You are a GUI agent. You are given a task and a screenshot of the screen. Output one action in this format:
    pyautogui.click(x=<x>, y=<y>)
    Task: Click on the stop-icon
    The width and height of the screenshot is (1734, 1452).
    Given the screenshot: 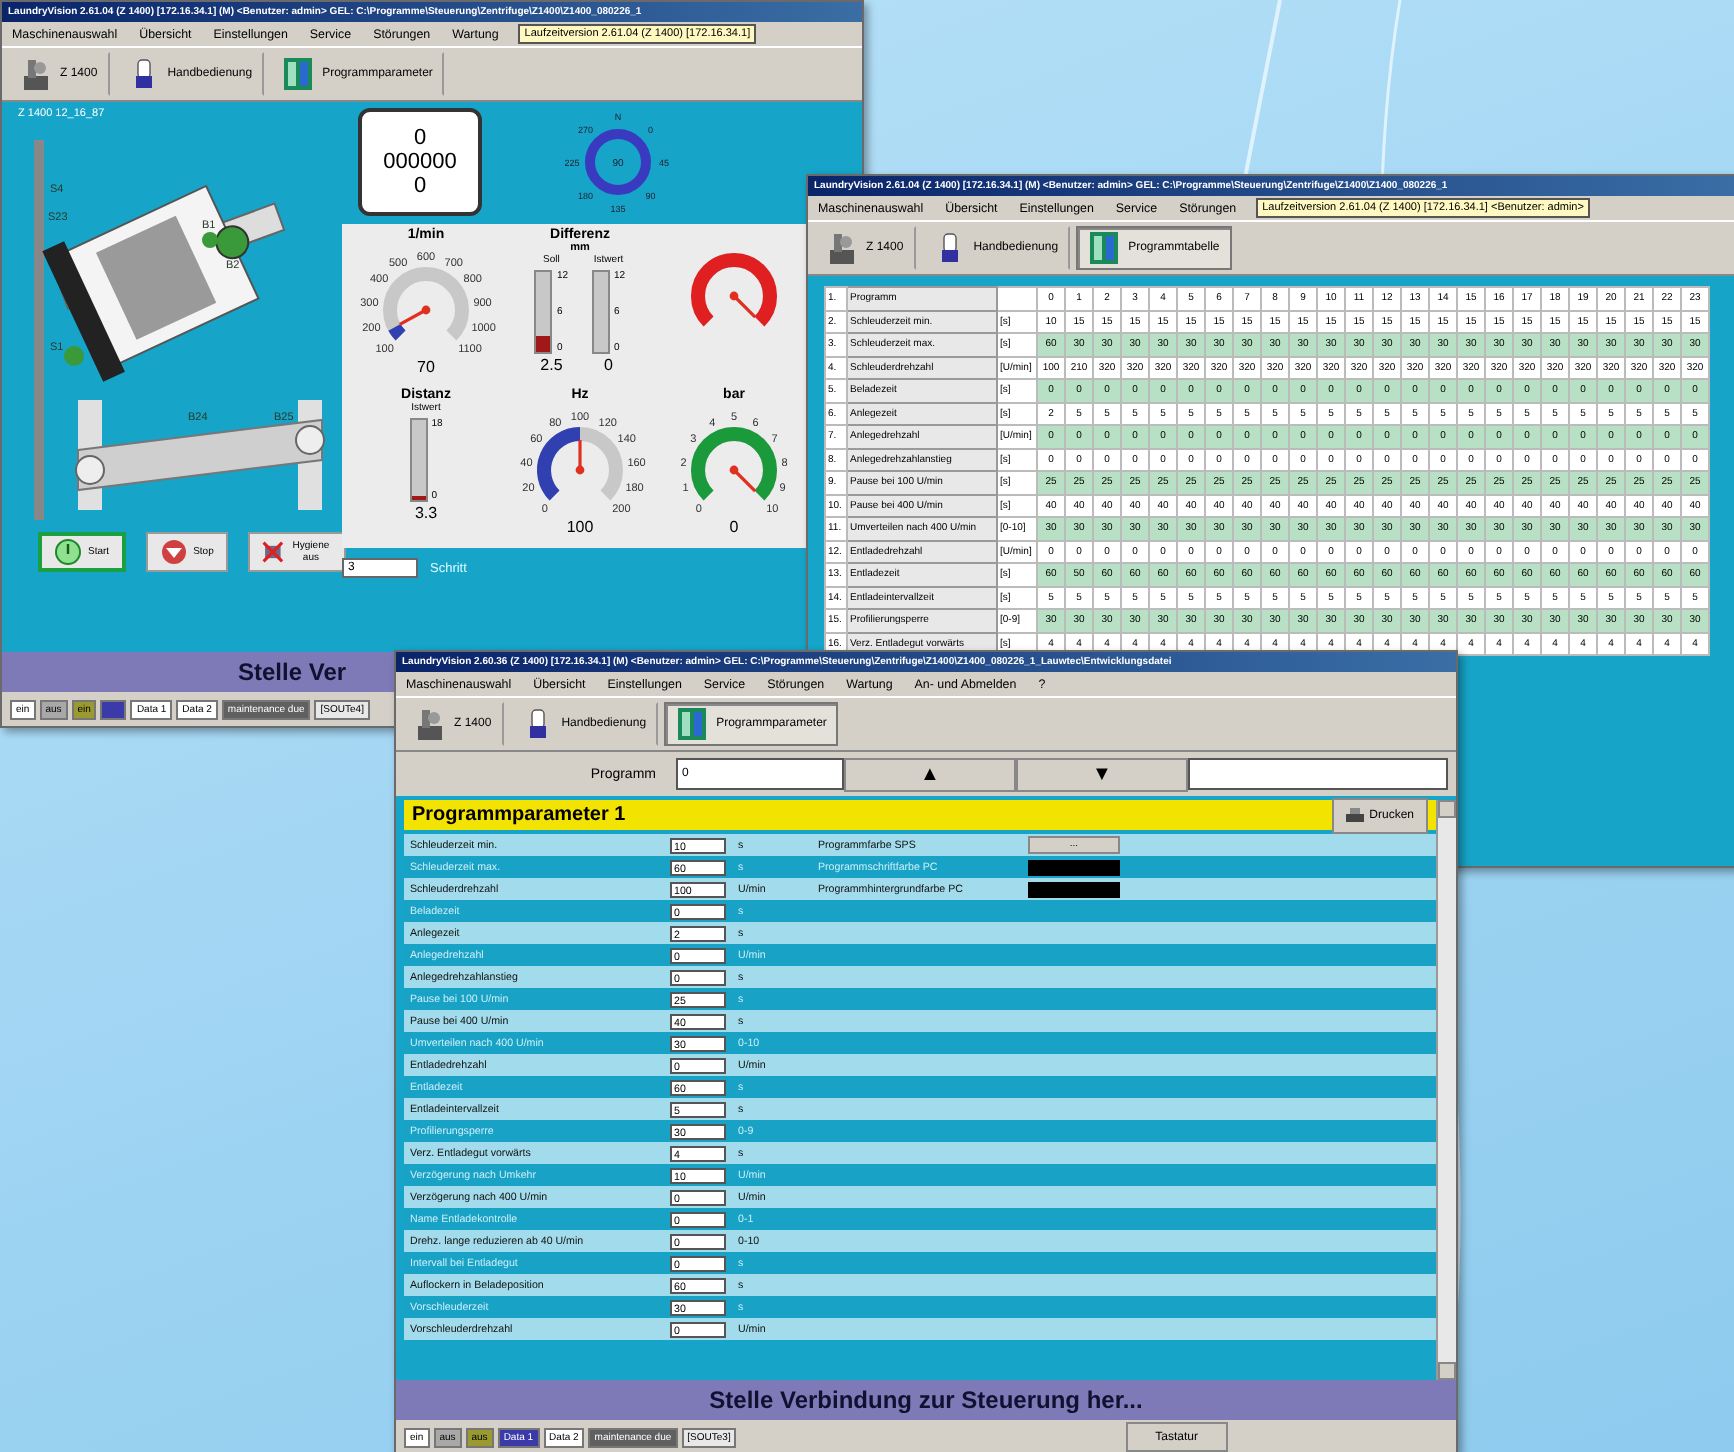 What is the action you would take?
    pyautogui.click(x=173, y=552)
    